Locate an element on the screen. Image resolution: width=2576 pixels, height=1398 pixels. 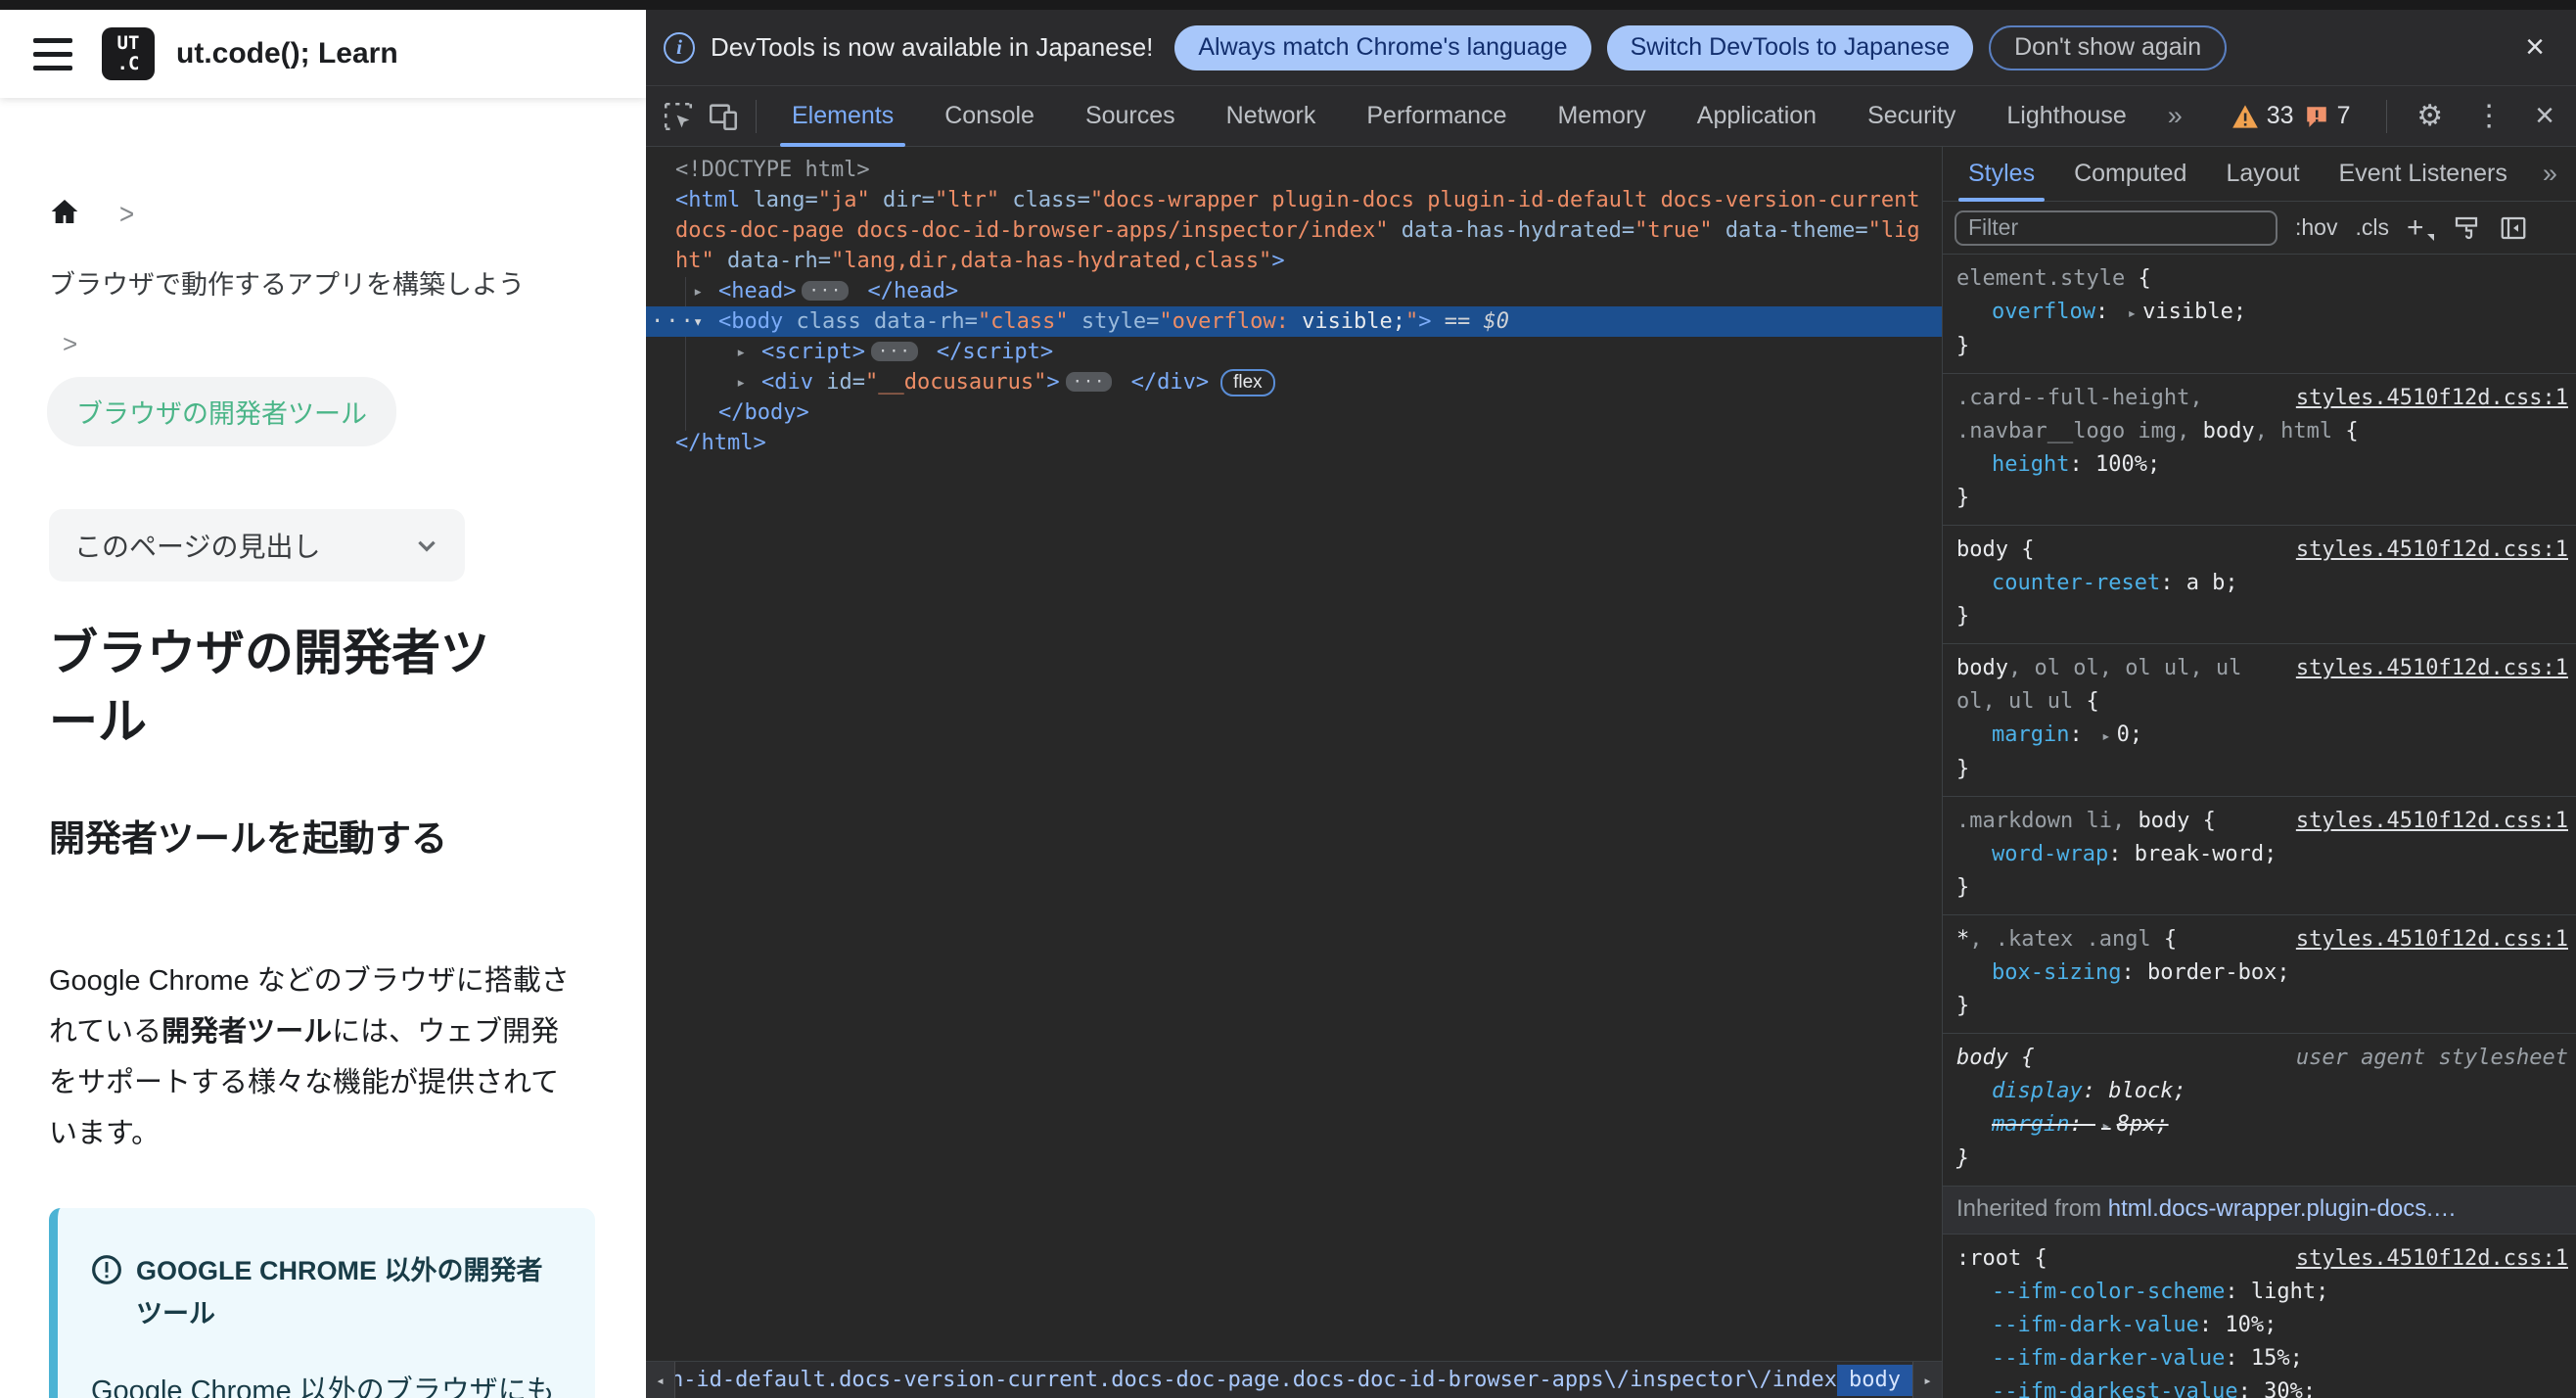
devtools-close-icon: × is located at coordinates (2544, 116).